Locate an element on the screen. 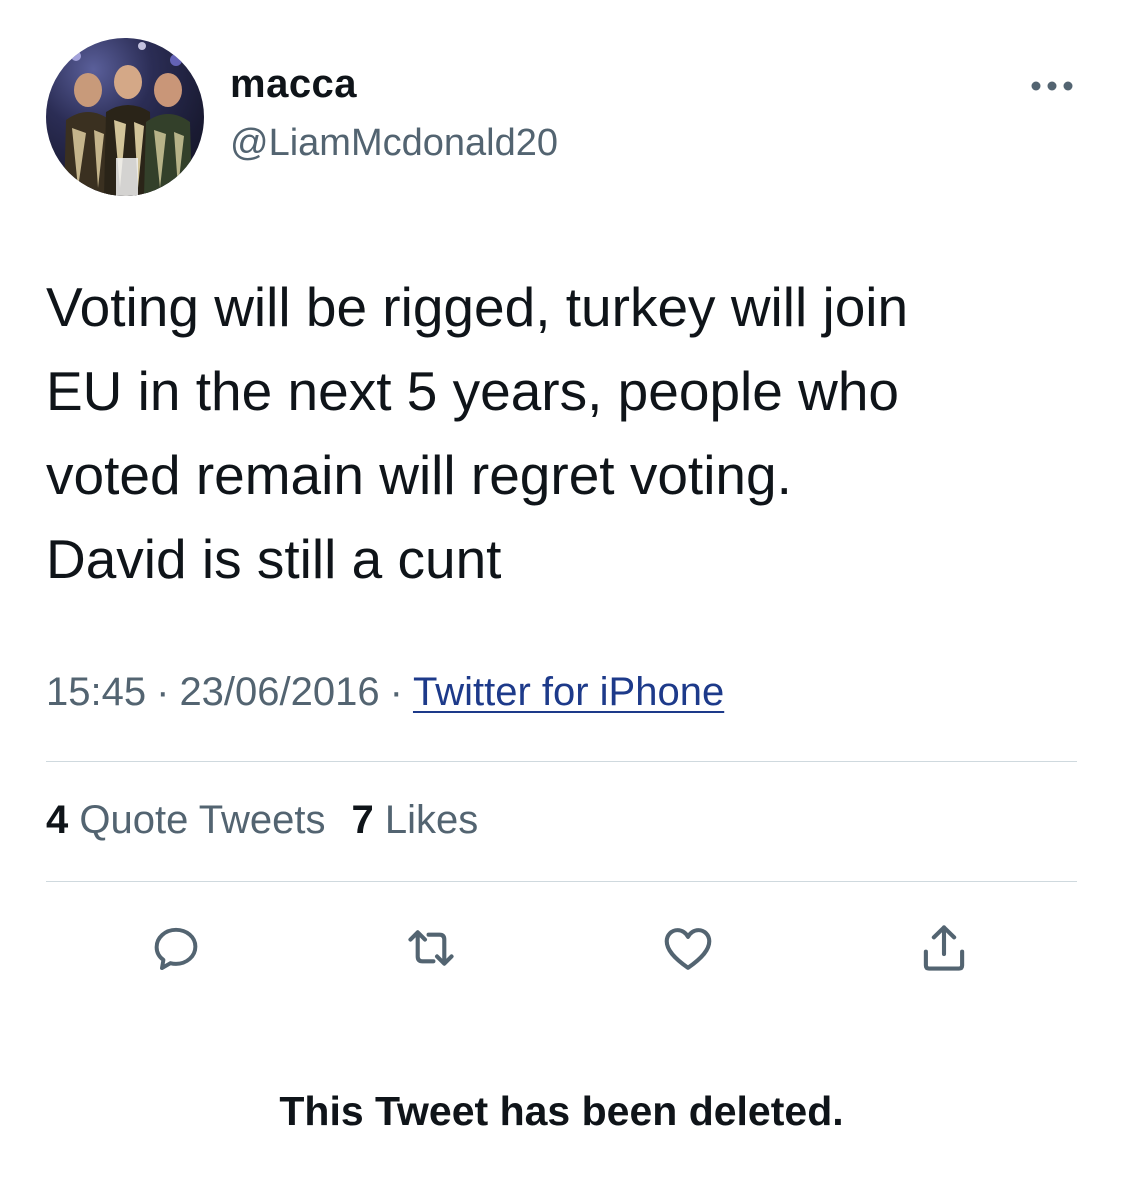 Image resolution: width=1123 pixels, height=1200 pixels. like-button is located at coordinates (688, 948).